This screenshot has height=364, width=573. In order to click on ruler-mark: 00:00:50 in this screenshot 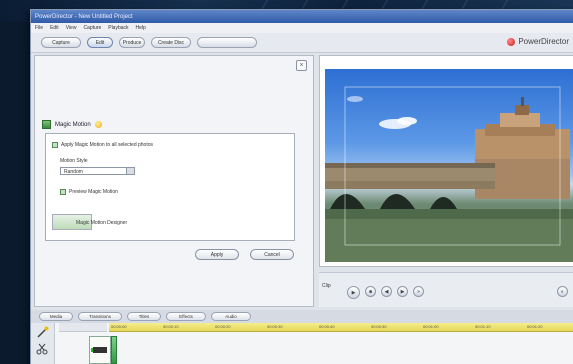, I will do `click(379, 326)`.